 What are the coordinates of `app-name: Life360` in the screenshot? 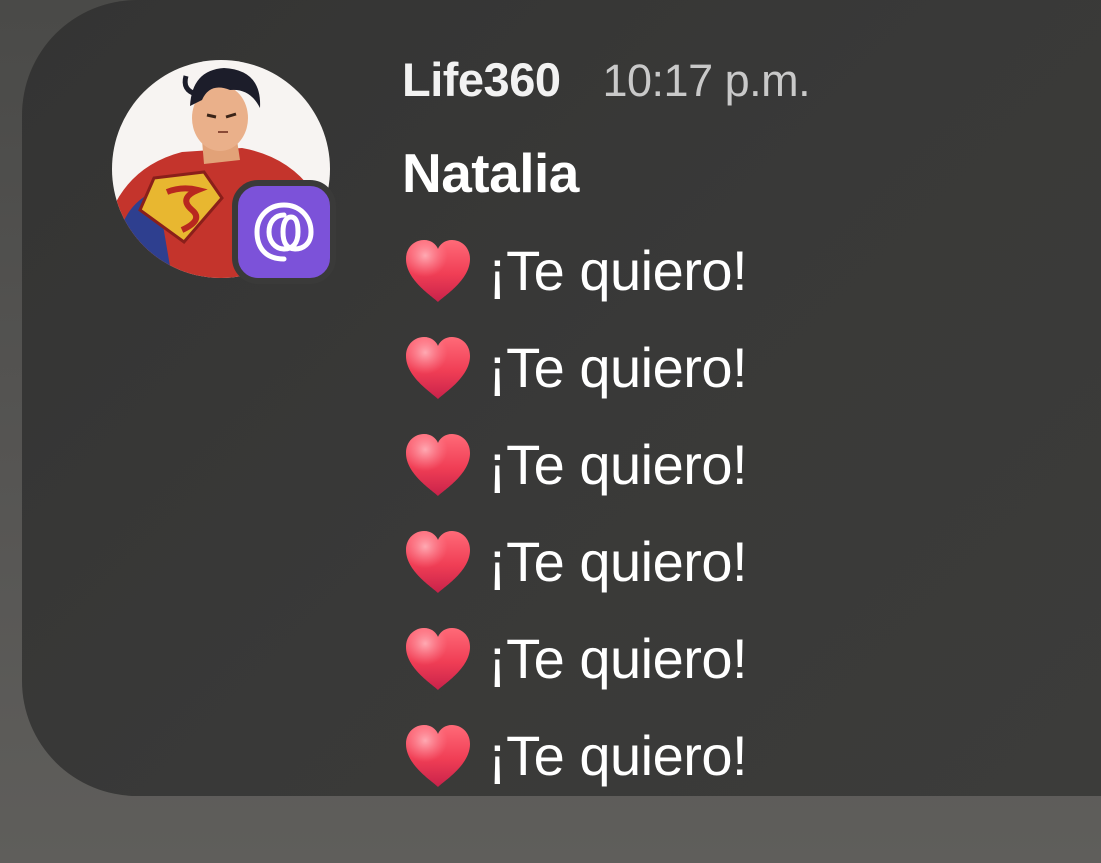 It's located at (481, 79).